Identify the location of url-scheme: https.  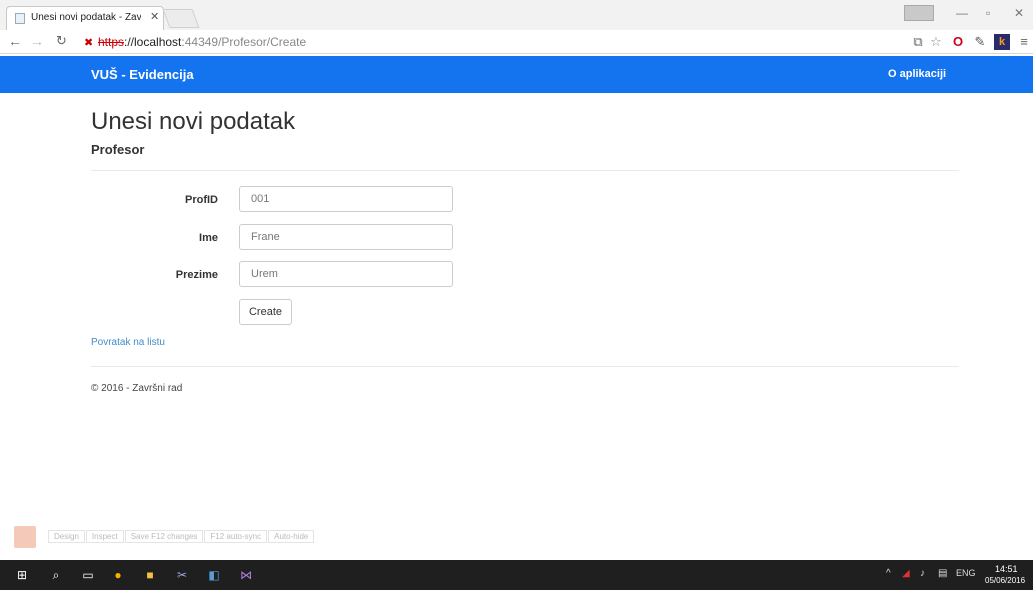
(111, 42).